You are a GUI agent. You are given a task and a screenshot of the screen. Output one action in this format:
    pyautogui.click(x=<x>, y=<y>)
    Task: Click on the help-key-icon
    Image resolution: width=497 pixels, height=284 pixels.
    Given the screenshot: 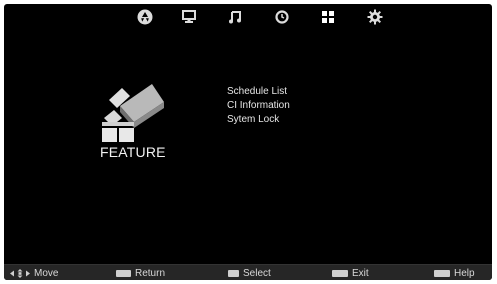 What is the action you would take?
    pyautogui.click(x=442, y=273)
    